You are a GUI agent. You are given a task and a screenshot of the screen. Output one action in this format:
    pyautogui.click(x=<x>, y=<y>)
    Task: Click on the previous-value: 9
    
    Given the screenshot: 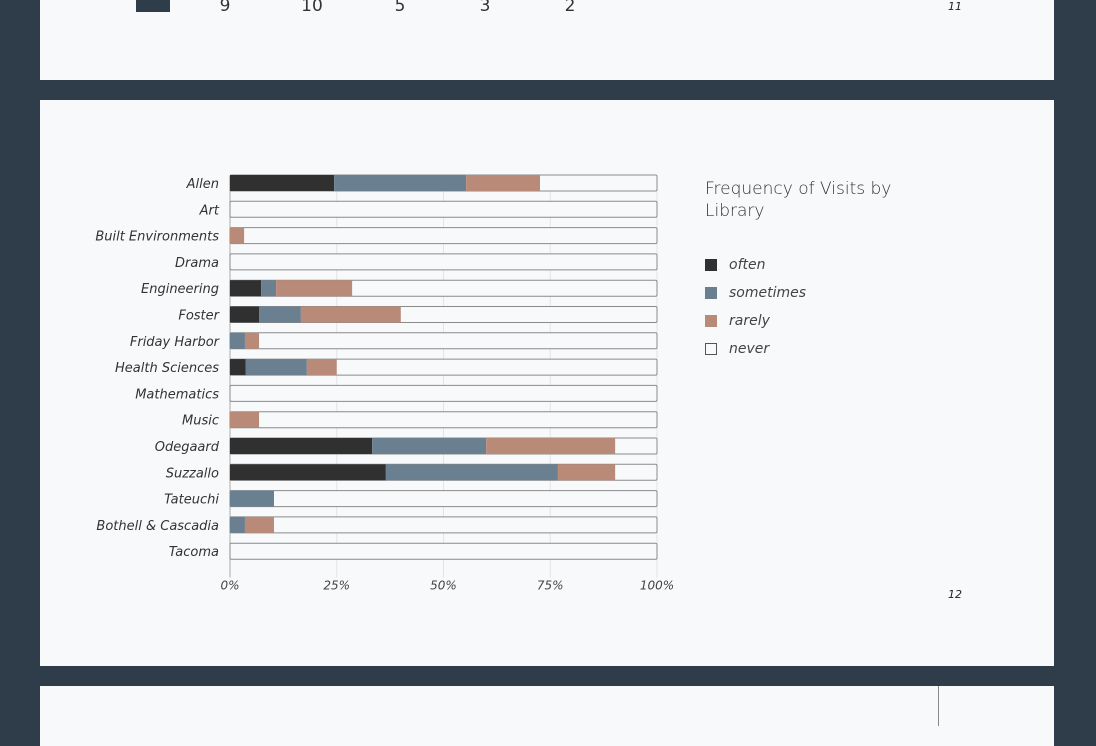 What is the action you would take?
    pyautogui.click(x=225, y=8)
    